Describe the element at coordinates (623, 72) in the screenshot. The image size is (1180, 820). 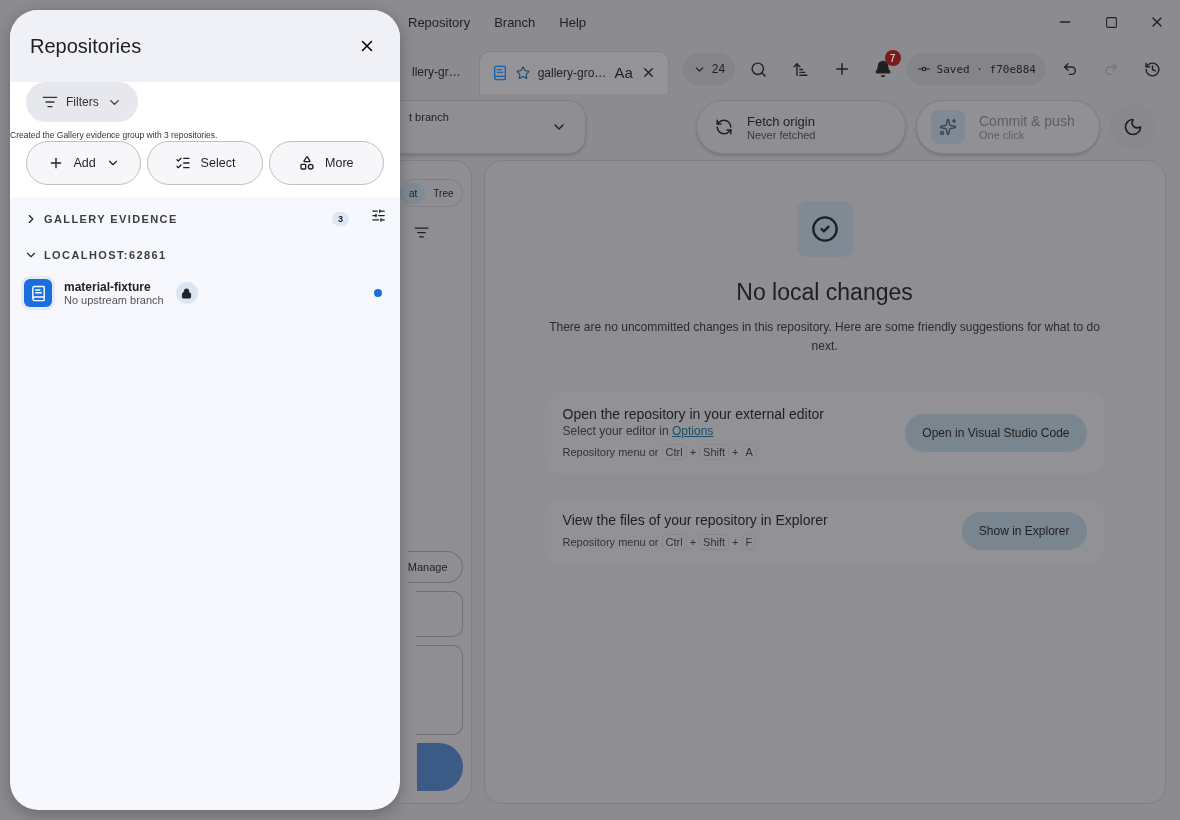
I see `font-button: Aa` at that location.